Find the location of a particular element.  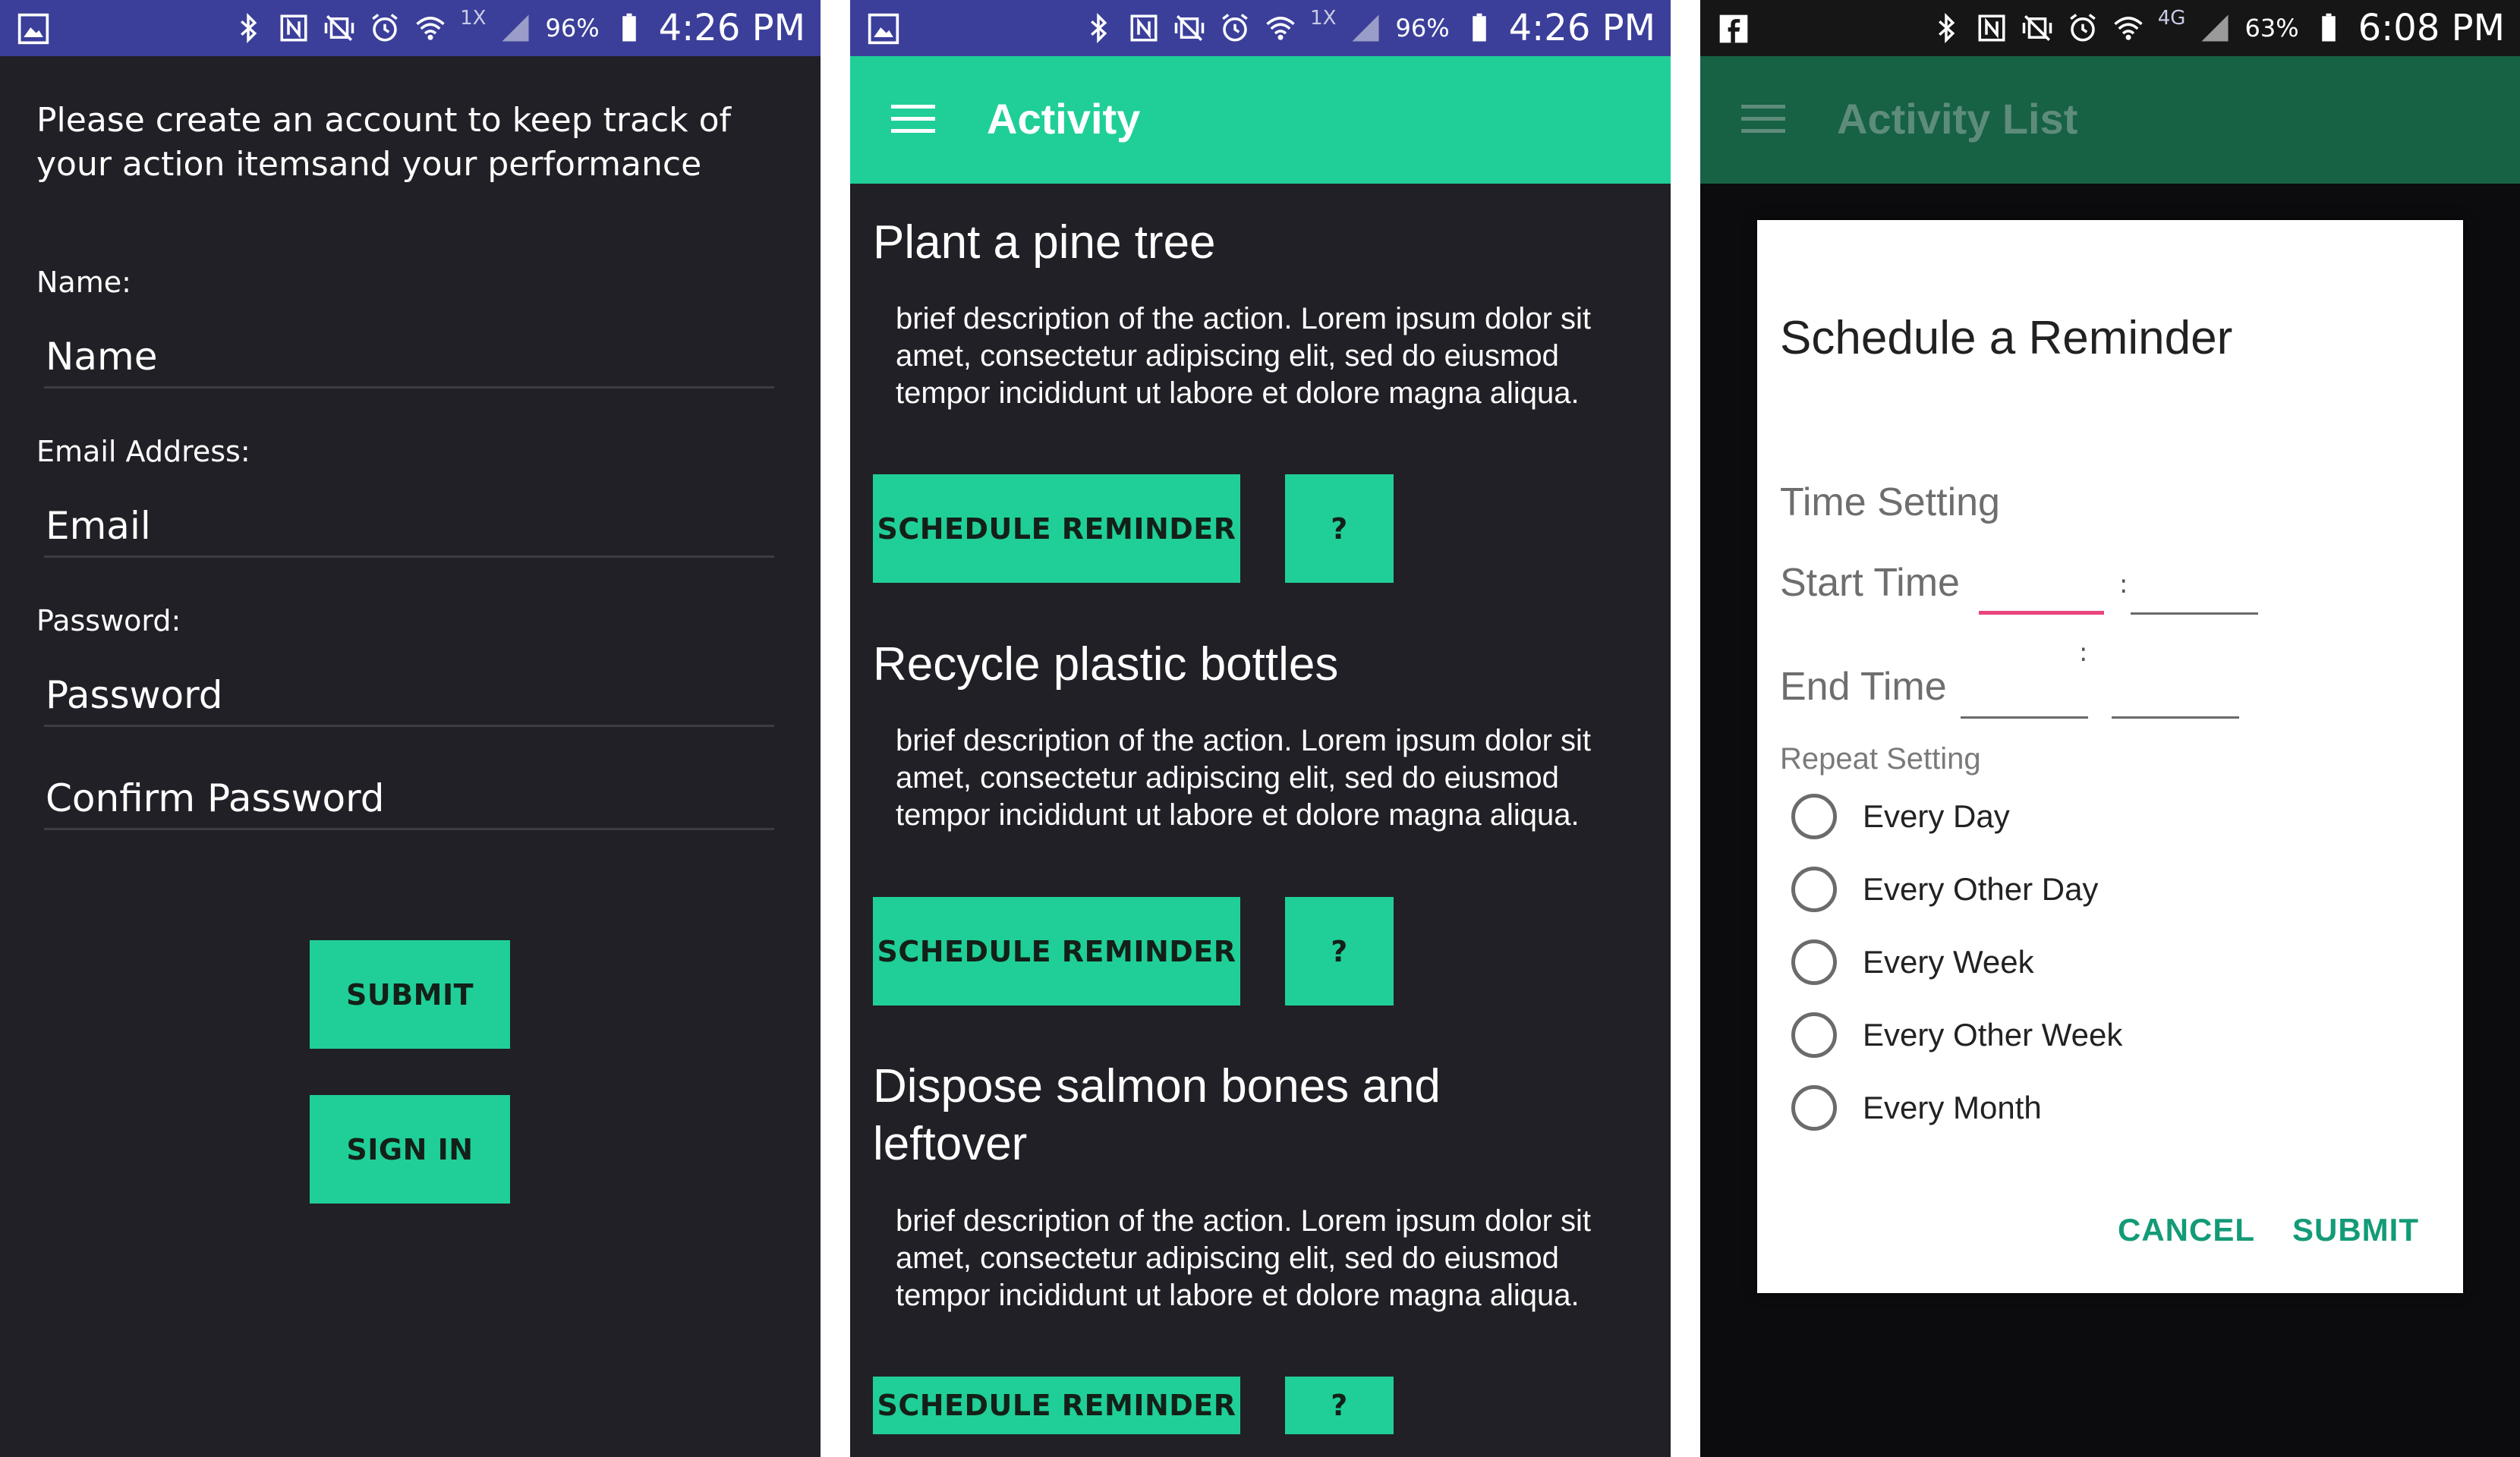

email-field: Email is located at coordinates (409, 528).